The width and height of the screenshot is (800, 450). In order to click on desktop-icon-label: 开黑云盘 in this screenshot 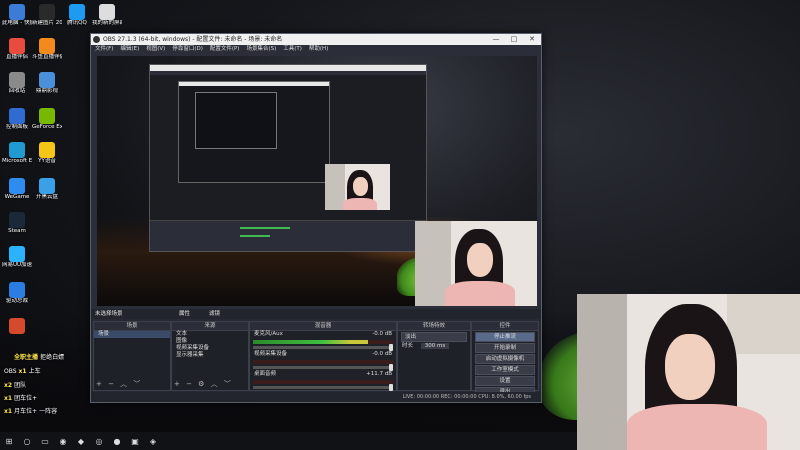, I will do `click(46, 197)`.